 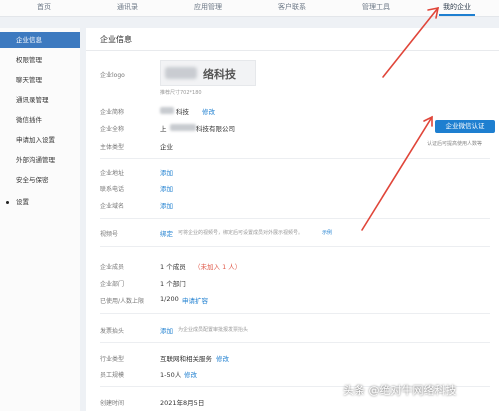 What do you see at coordinates (112, 189) in the screenshot?
I see `phone-label: 联系电话` at bounding box center [112, 189].